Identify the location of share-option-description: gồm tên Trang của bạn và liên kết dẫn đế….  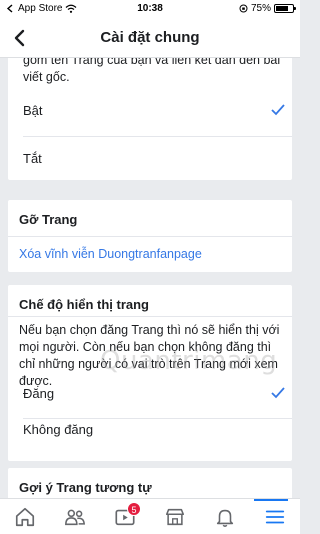
(152, 71).